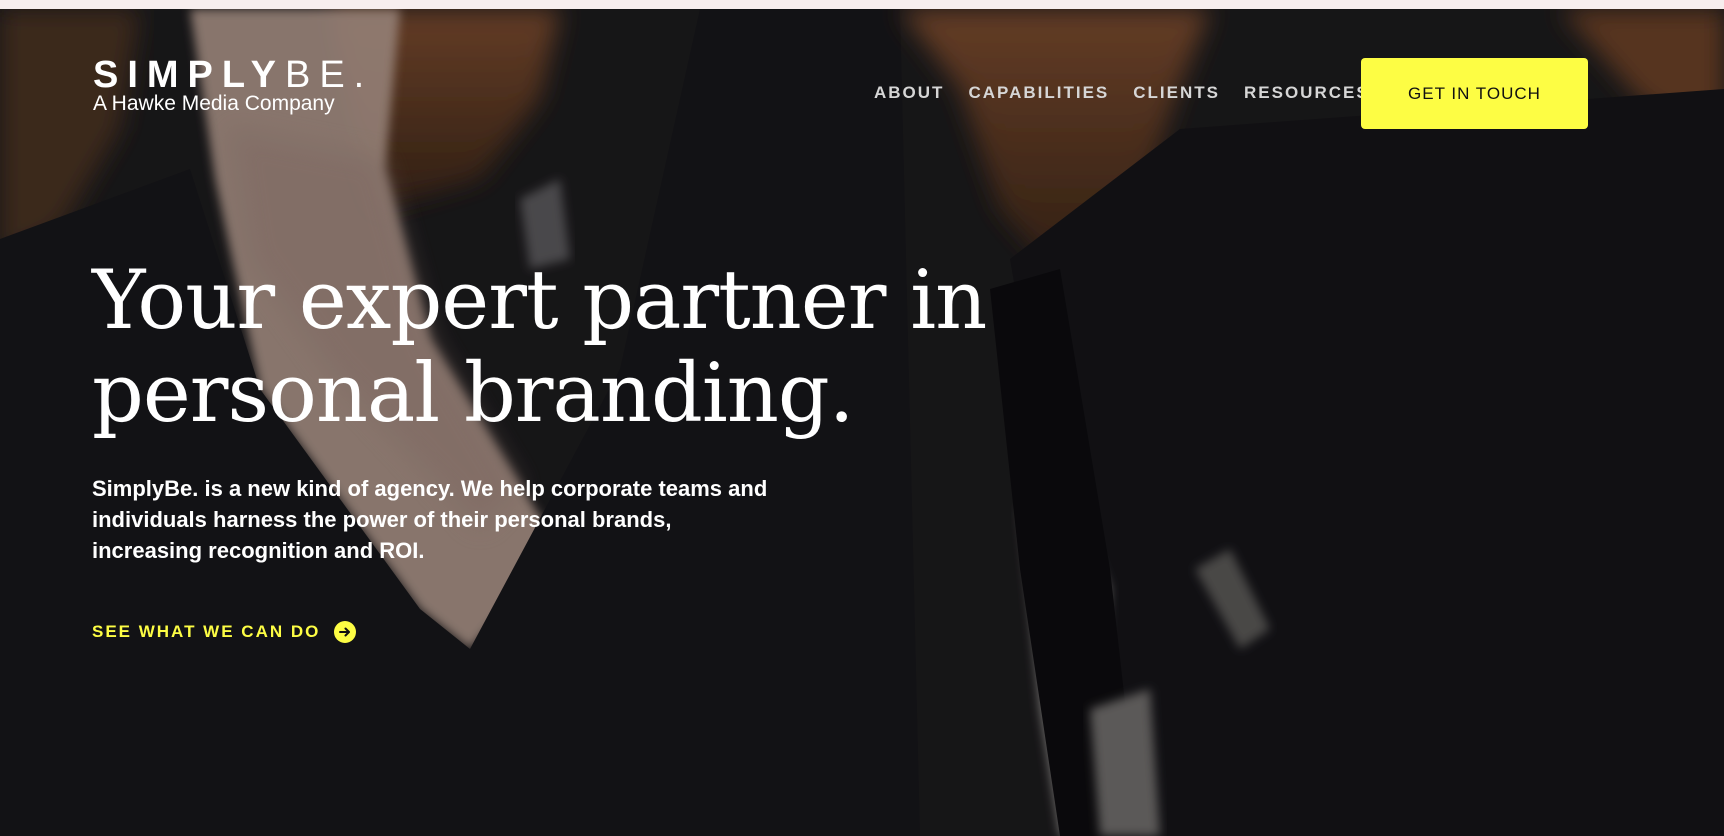 The height and width of the screenshot is (836, 1724). What do you see at coordinates (1038, 93) in the screenshot?
I see `nav-item-capabilities: CAPABILITIES` at bounding box center [1038, 93].